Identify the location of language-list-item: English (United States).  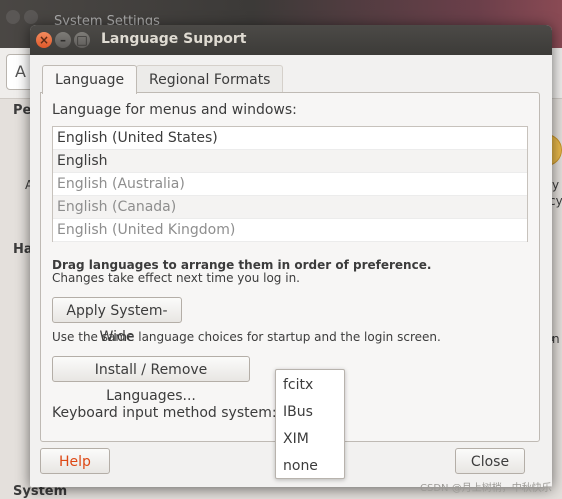
(290, 138).